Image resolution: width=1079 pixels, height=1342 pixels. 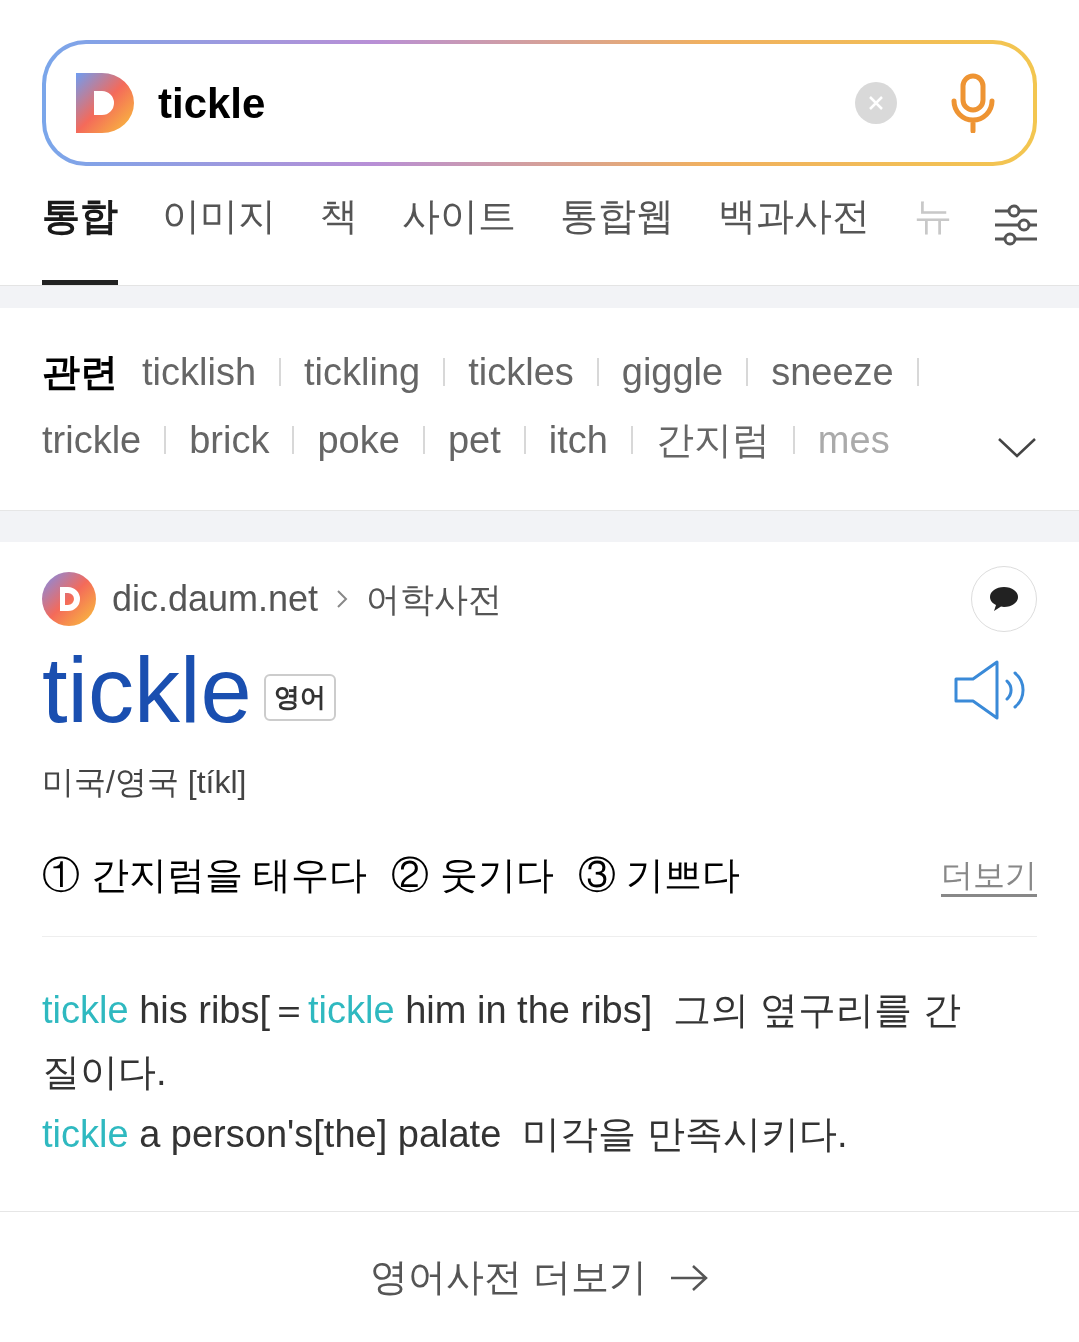 What do you see at coordinates (339, 235) in the screenshot?
I see `tab: 책` at bounding box center [339, 235].